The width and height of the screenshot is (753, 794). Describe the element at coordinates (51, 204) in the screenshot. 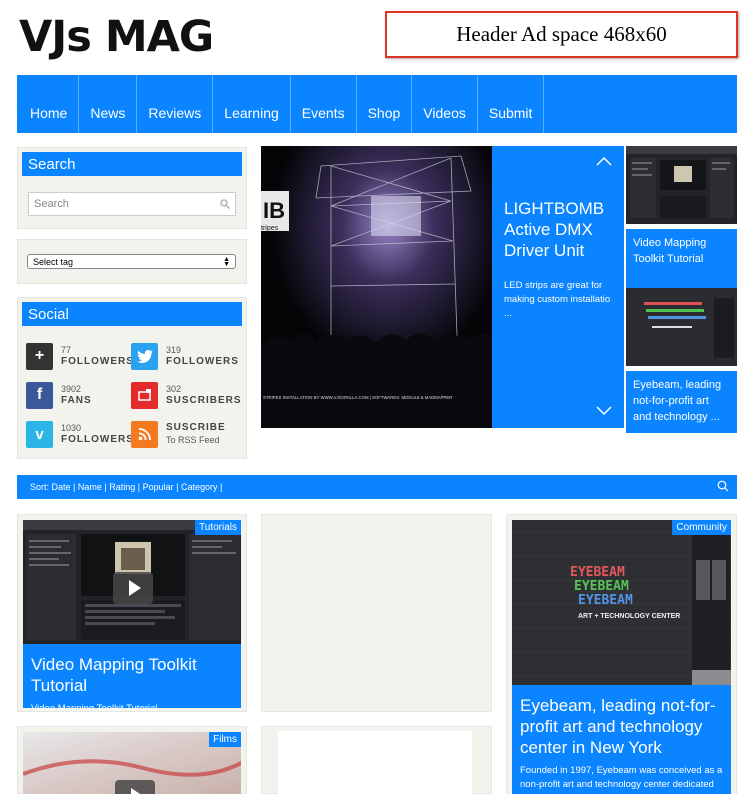

I see `search-placeholder: Search` at that location.